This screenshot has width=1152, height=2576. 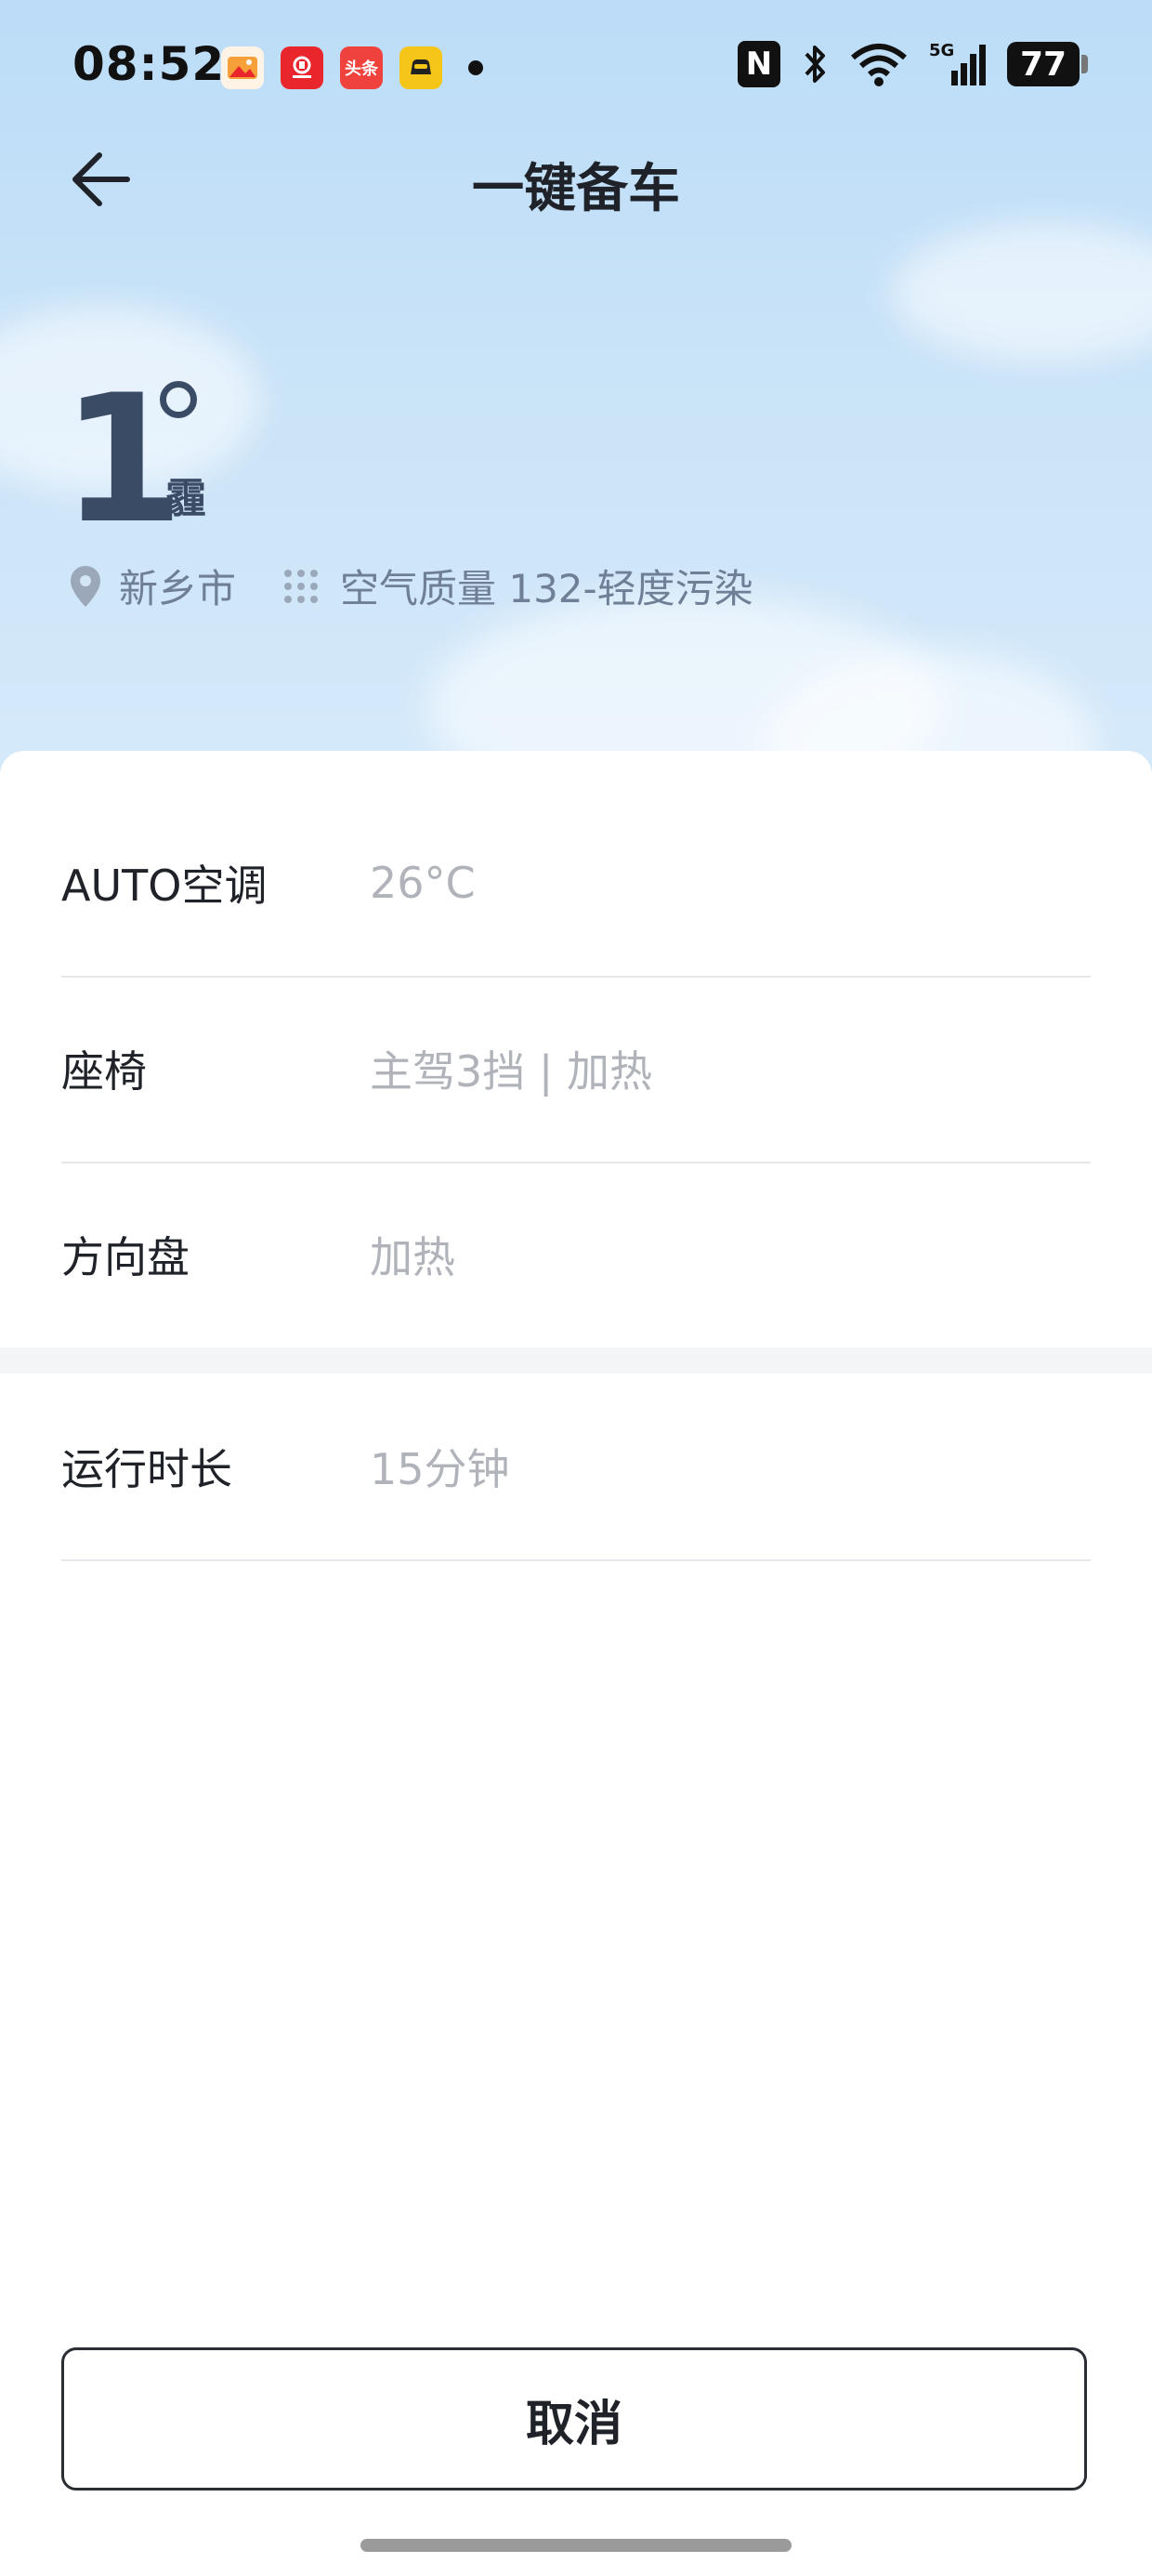 What do you see at coordinates (913, 64) in the screenshot?
I see `system-status: N 5G 77` at bounding box center [913, 64].